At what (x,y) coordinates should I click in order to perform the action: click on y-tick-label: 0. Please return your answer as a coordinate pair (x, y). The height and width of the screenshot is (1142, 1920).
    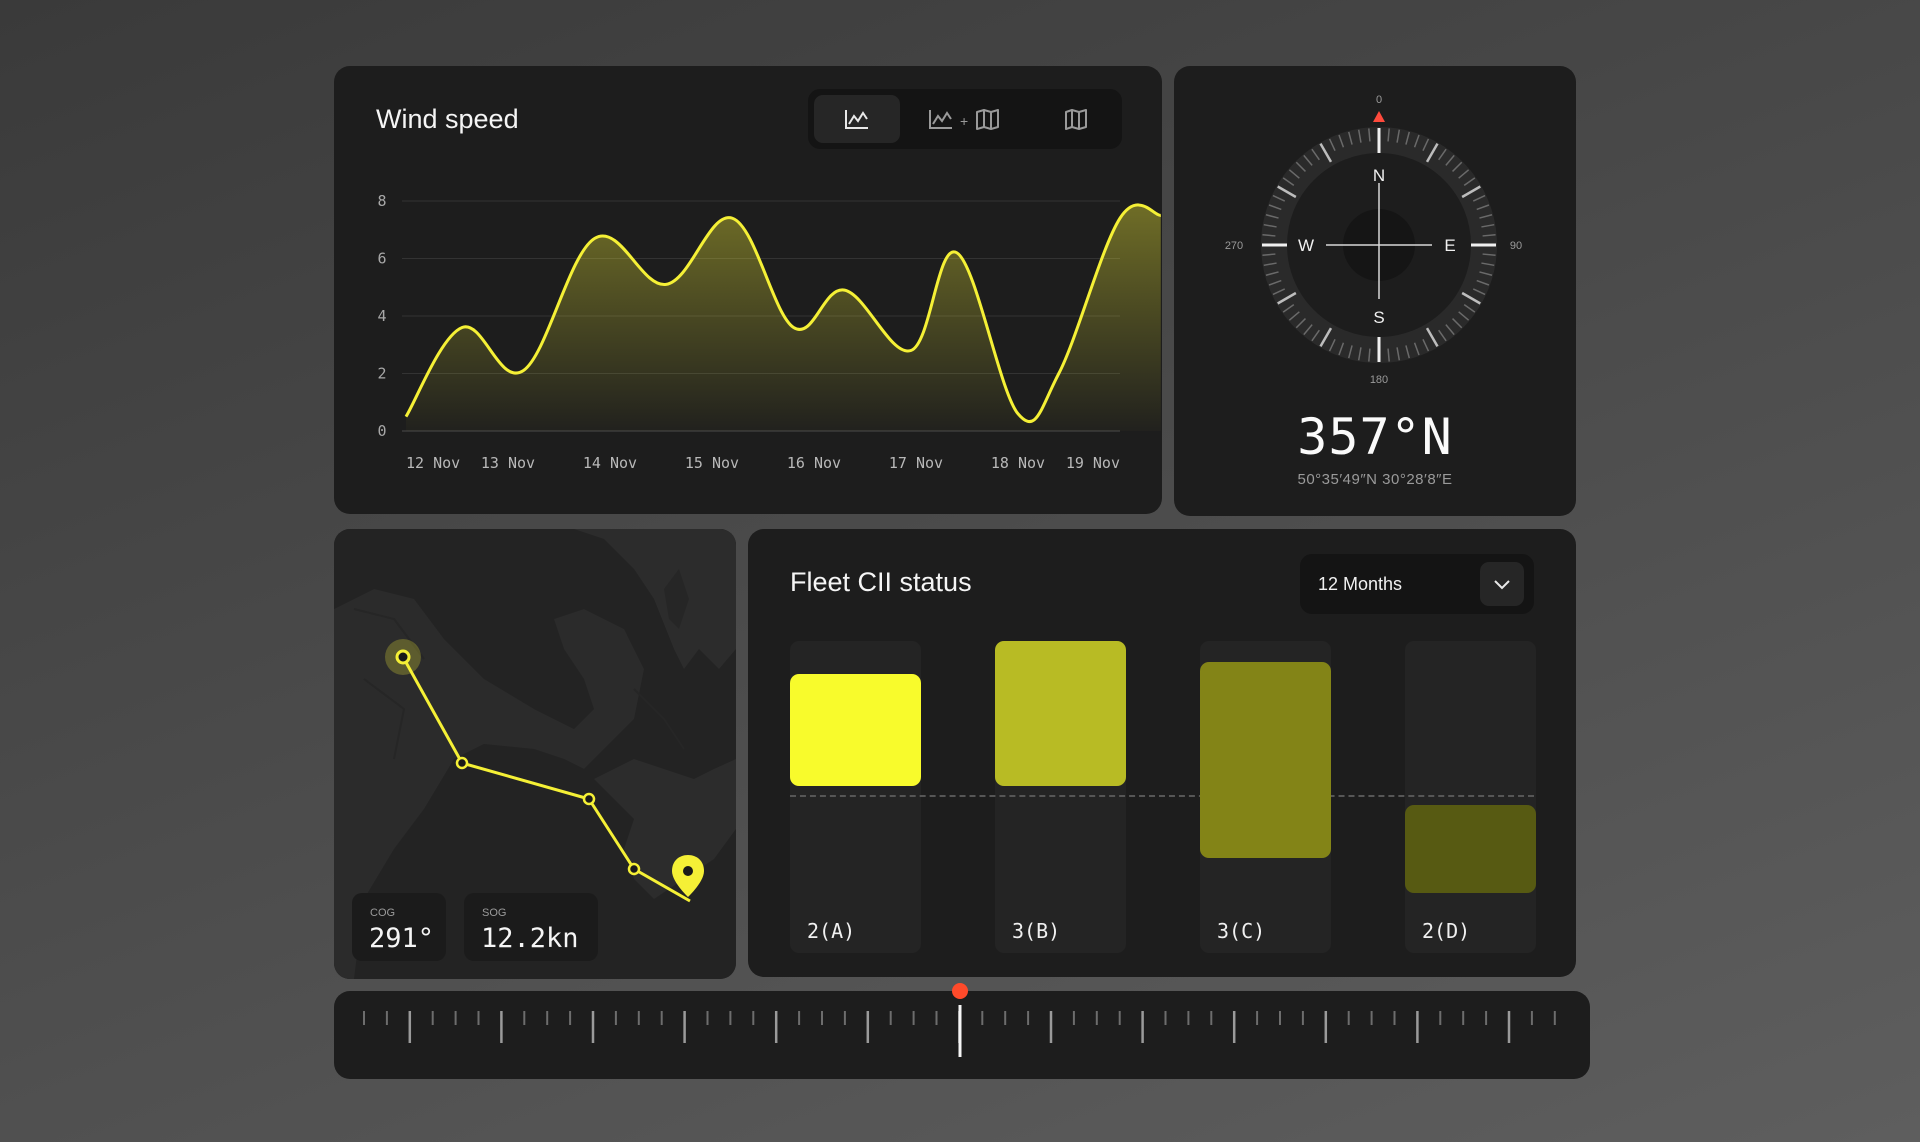
    Looking at the image, I should click on (381, 431).